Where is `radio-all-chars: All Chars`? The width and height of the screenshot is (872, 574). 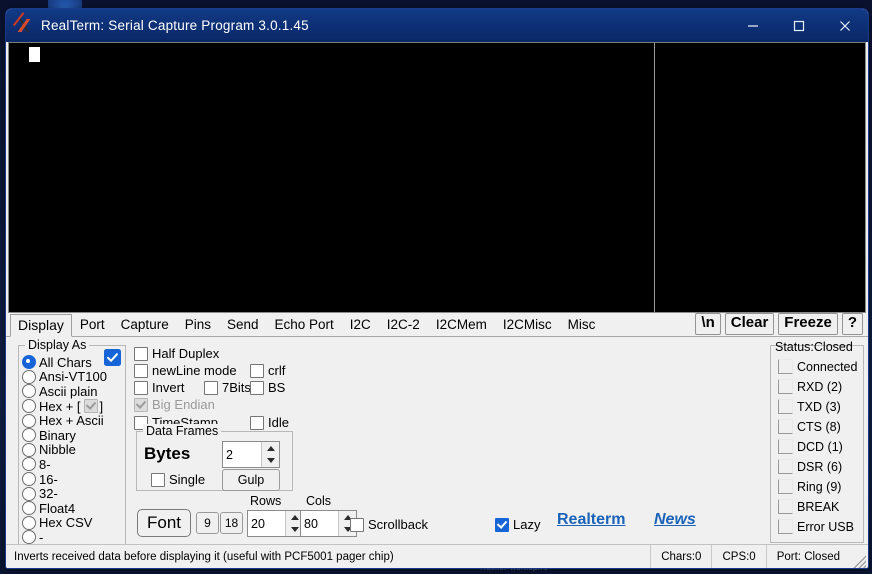
radio-all-chars: All Chars is located at coordinates (72, 362).